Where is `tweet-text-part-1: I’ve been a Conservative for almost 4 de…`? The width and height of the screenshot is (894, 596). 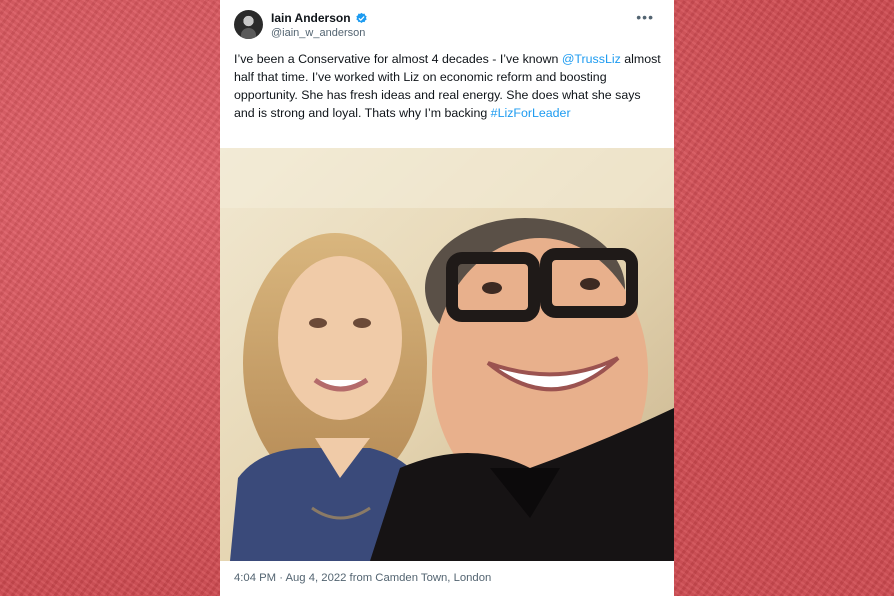 tweet-text-part-1: I’ve been a Conservative for almost 4 de… is located at coordinates (398, 59).